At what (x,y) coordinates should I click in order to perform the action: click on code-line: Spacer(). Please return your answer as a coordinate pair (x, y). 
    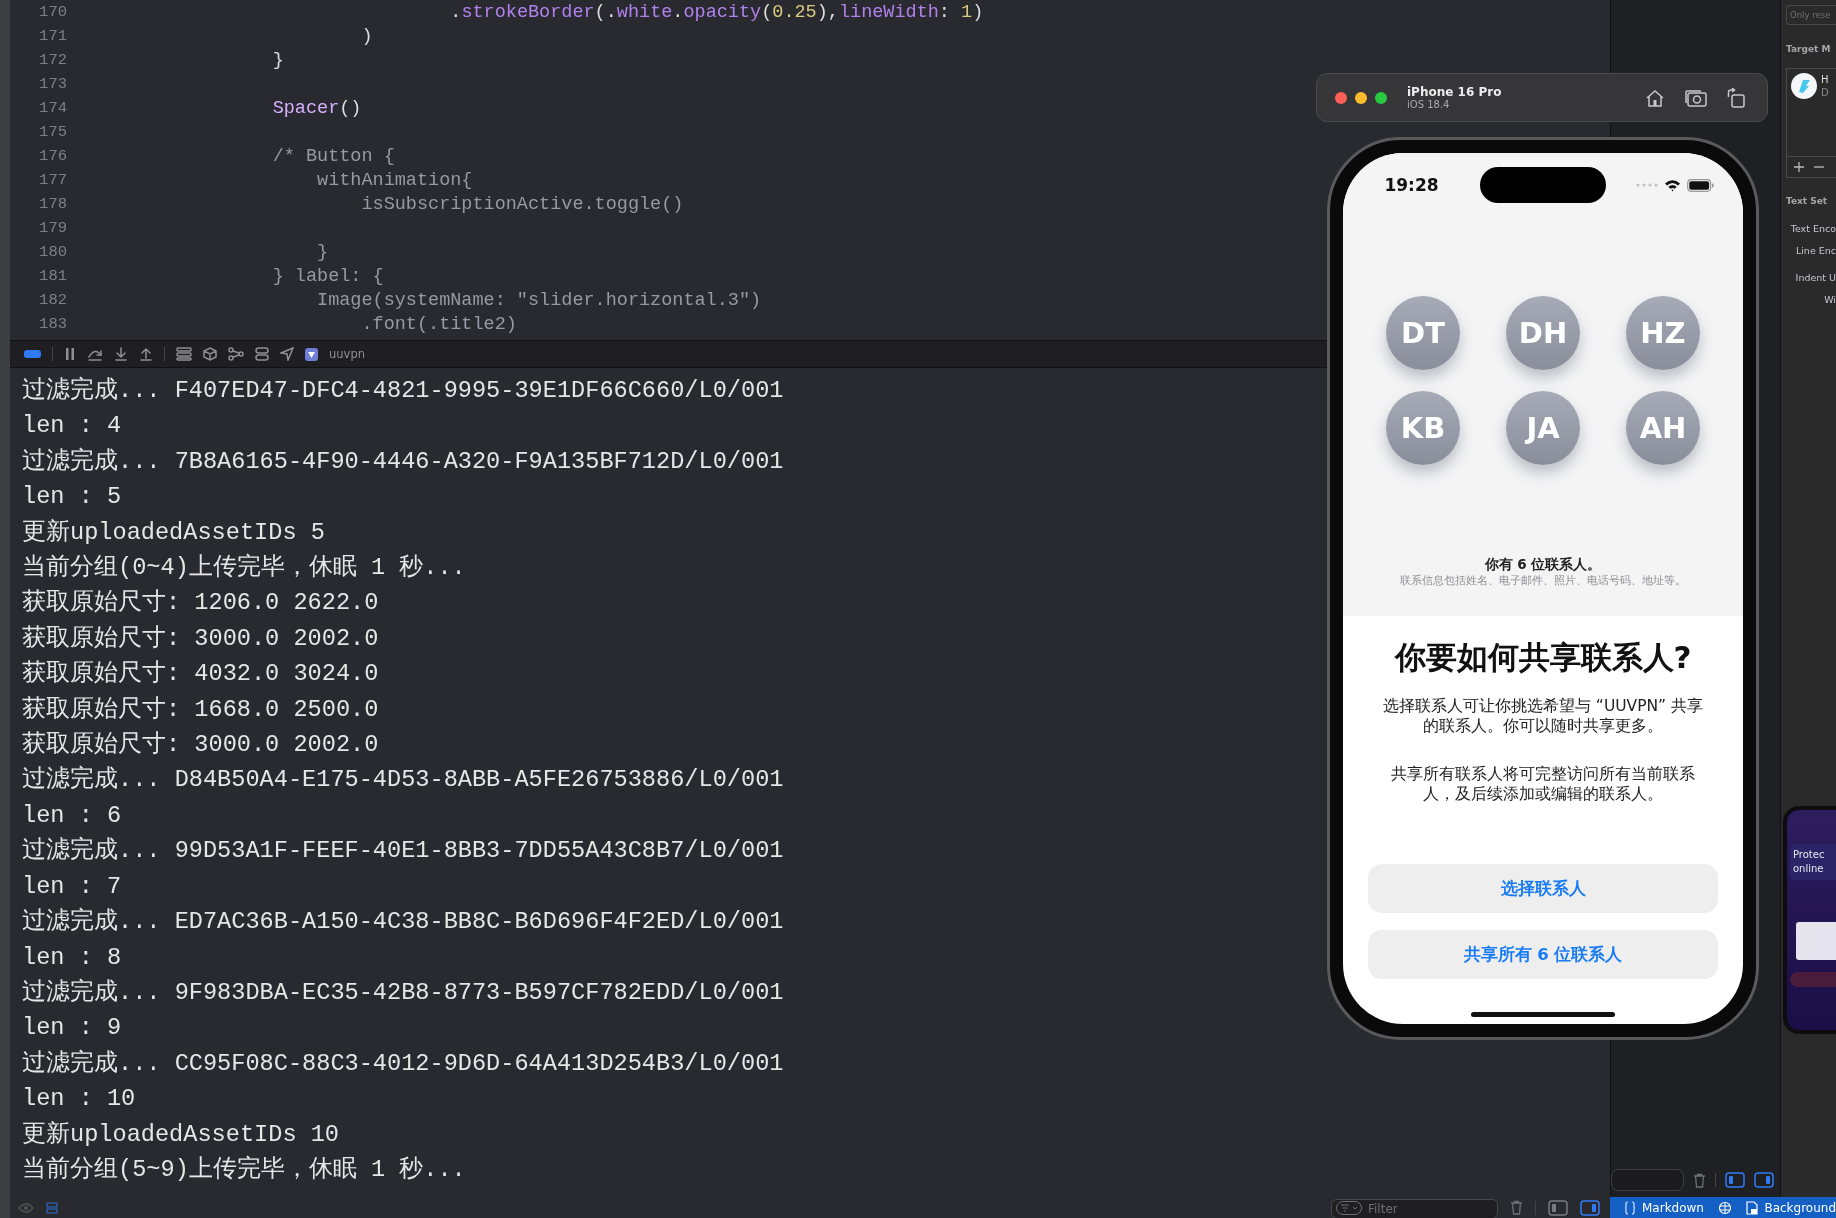
    Looking at the image, I should click on (316, 108).